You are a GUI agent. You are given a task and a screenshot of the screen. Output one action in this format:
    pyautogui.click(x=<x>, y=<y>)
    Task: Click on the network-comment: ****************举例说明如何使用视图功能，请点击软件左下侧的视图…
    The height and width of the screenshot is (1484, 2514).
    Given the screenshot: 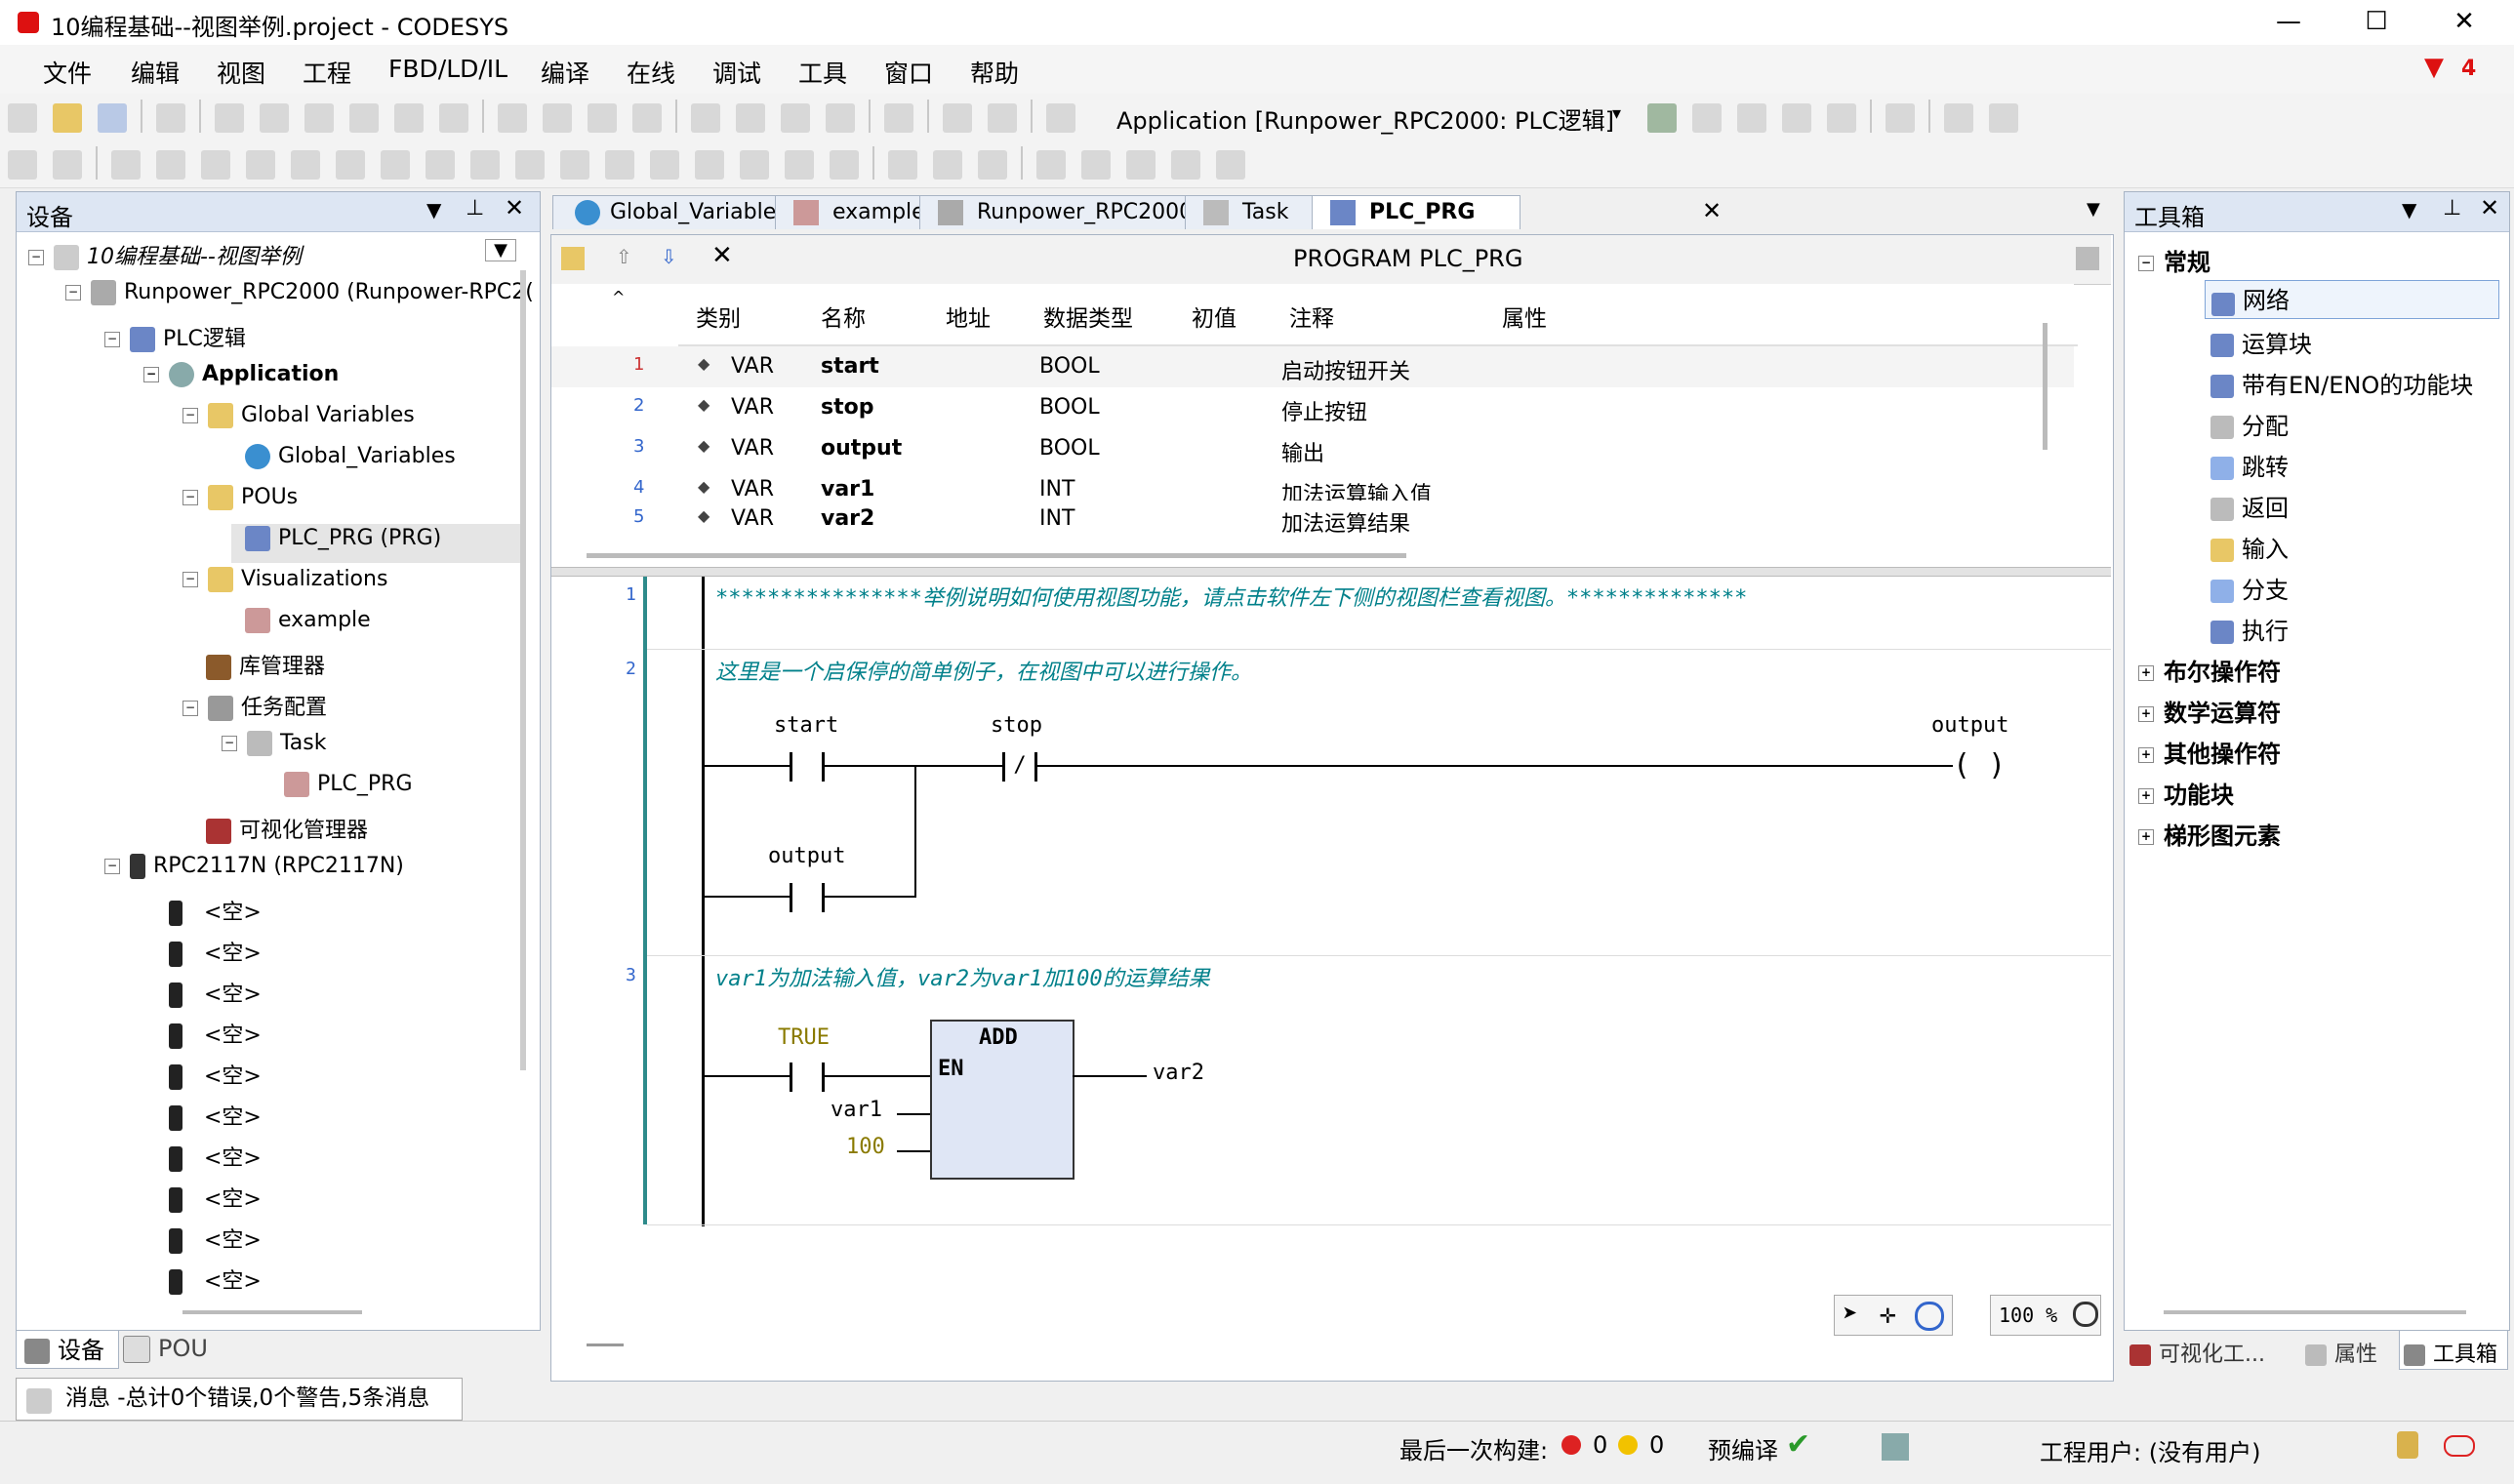 What is the action you would take?
    pyautogui.click(x=1231, y=596)
    